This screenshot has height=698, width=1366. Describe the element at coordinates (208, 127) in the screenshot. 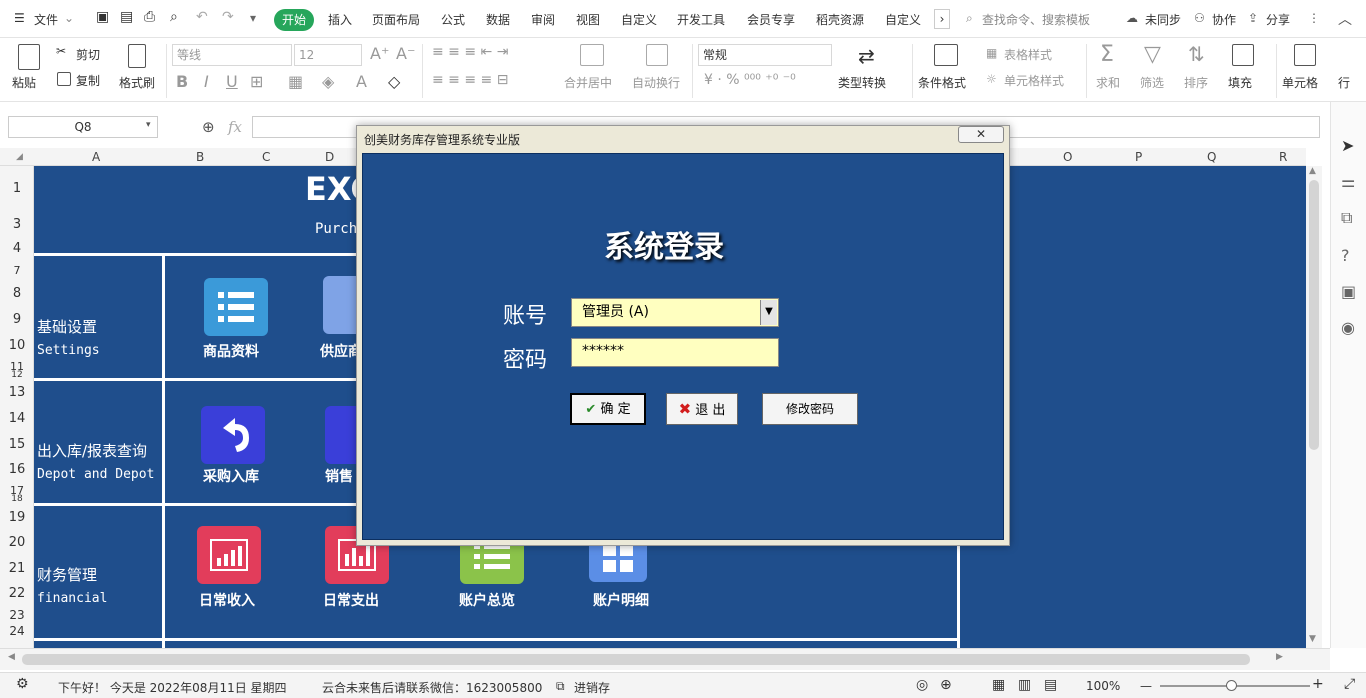

I see `zoom-formula-icon: ⊕` at that location.